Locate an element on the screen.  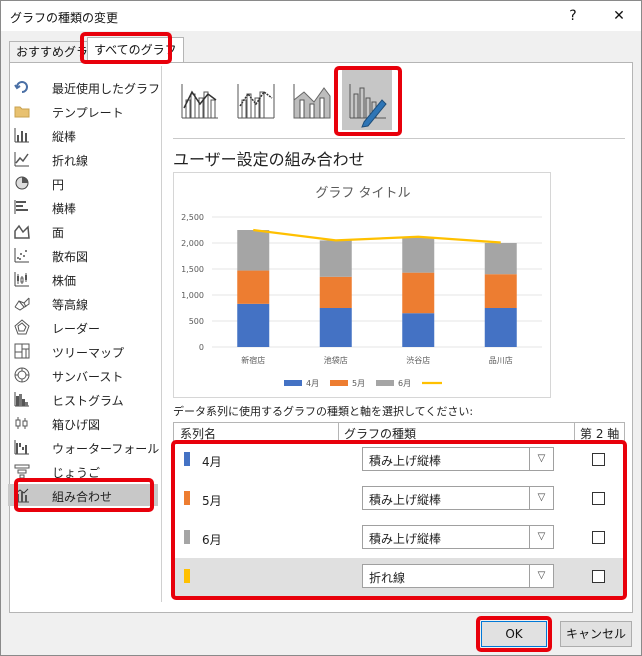
header-series-name: 系列名 is located at coordinates (198, 434).